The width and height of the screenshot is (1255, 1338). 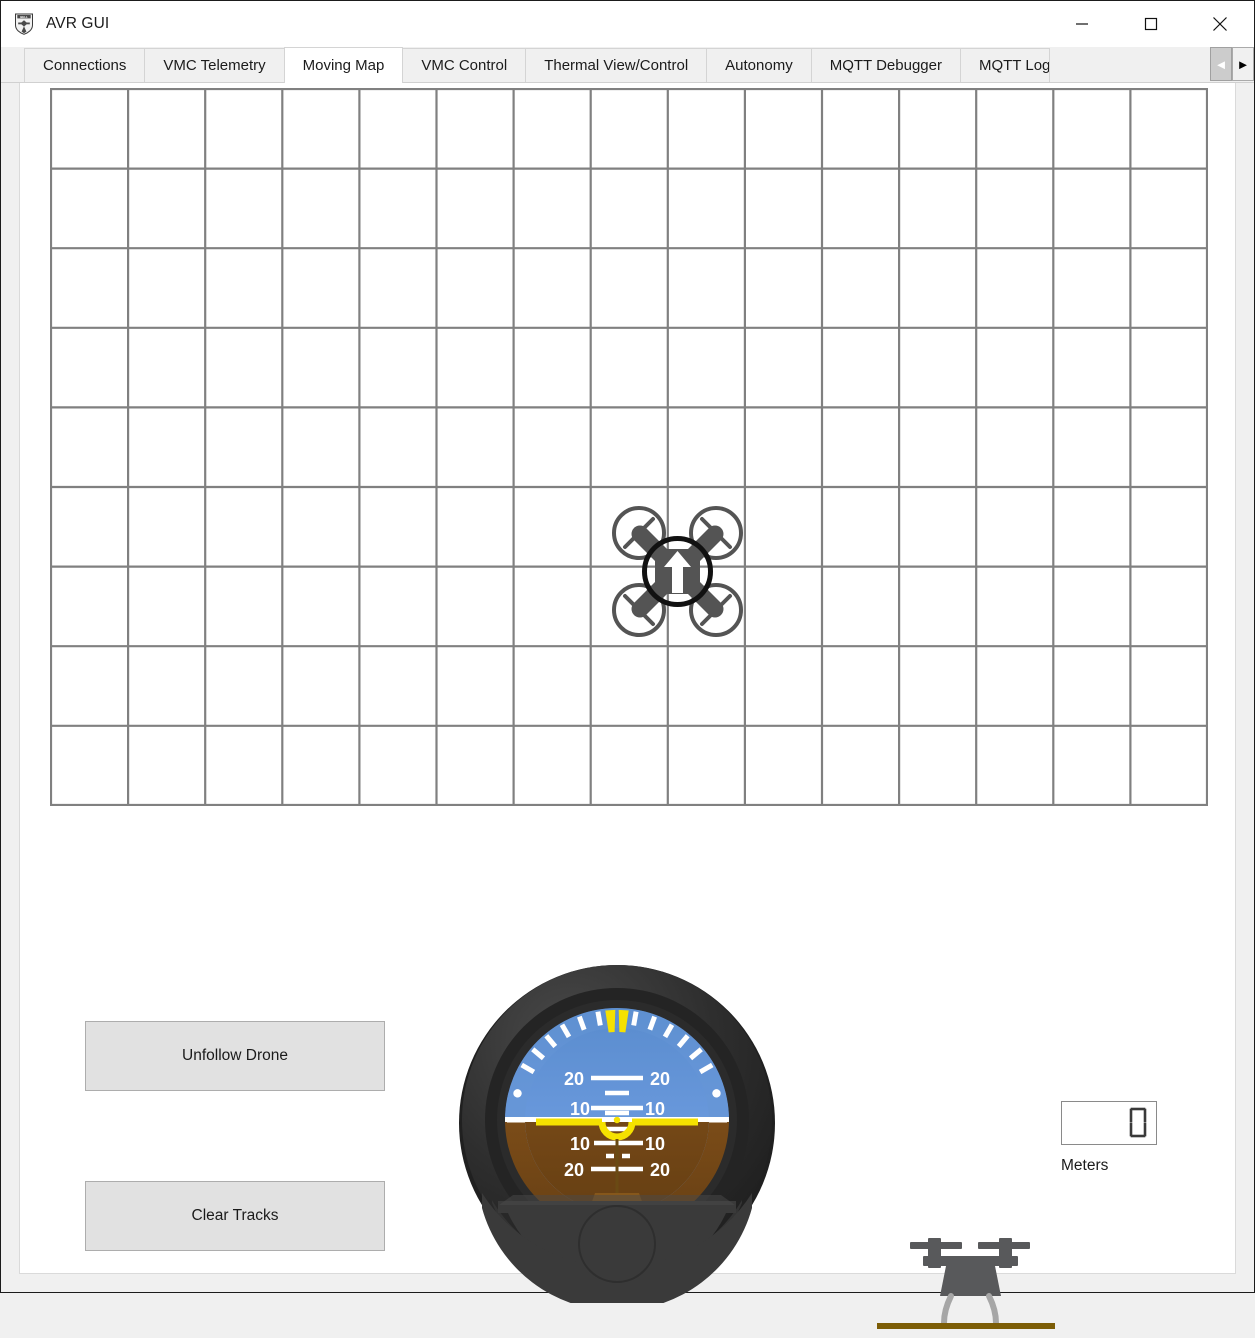 I want to click on tab-mqtt-log: MQTT Log, so click(x=1005, y=65).